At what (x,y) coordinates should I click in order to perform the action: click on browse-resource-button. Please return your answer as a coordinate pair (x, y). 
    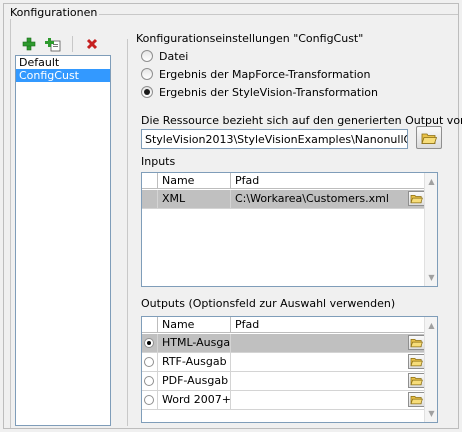
    Looking at the image, I should click on (429, 137).